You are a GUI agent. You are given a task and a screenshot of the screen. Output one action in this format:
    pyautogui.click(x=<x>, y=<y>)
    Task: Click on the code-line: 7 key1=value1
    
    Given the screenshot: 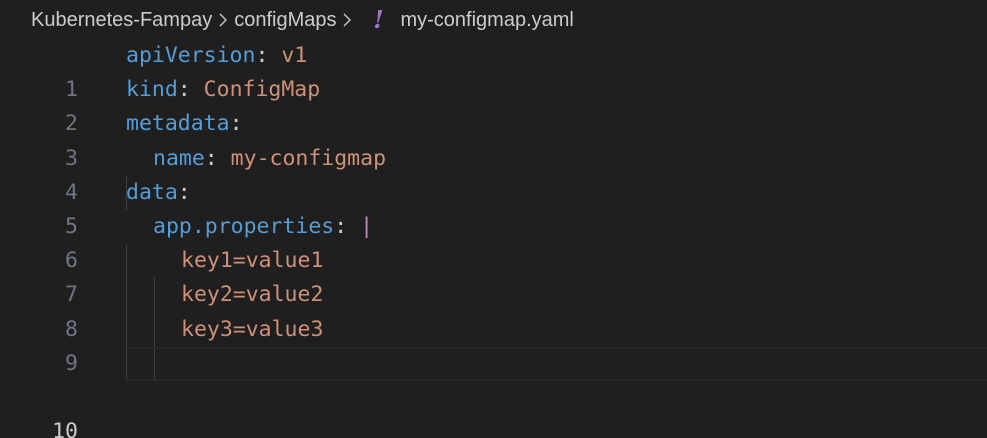 What is the action you would take?
    pyautogui.click(x=493, y=275)
    